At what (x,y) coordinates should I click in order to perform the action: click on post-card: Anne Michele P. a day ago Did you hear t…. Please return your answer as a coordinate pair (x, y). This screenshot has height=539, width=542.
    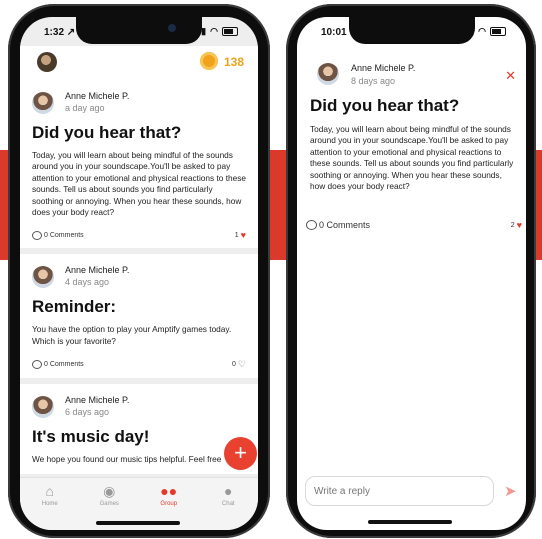
    Looking at the image, I should click on (139, 164).